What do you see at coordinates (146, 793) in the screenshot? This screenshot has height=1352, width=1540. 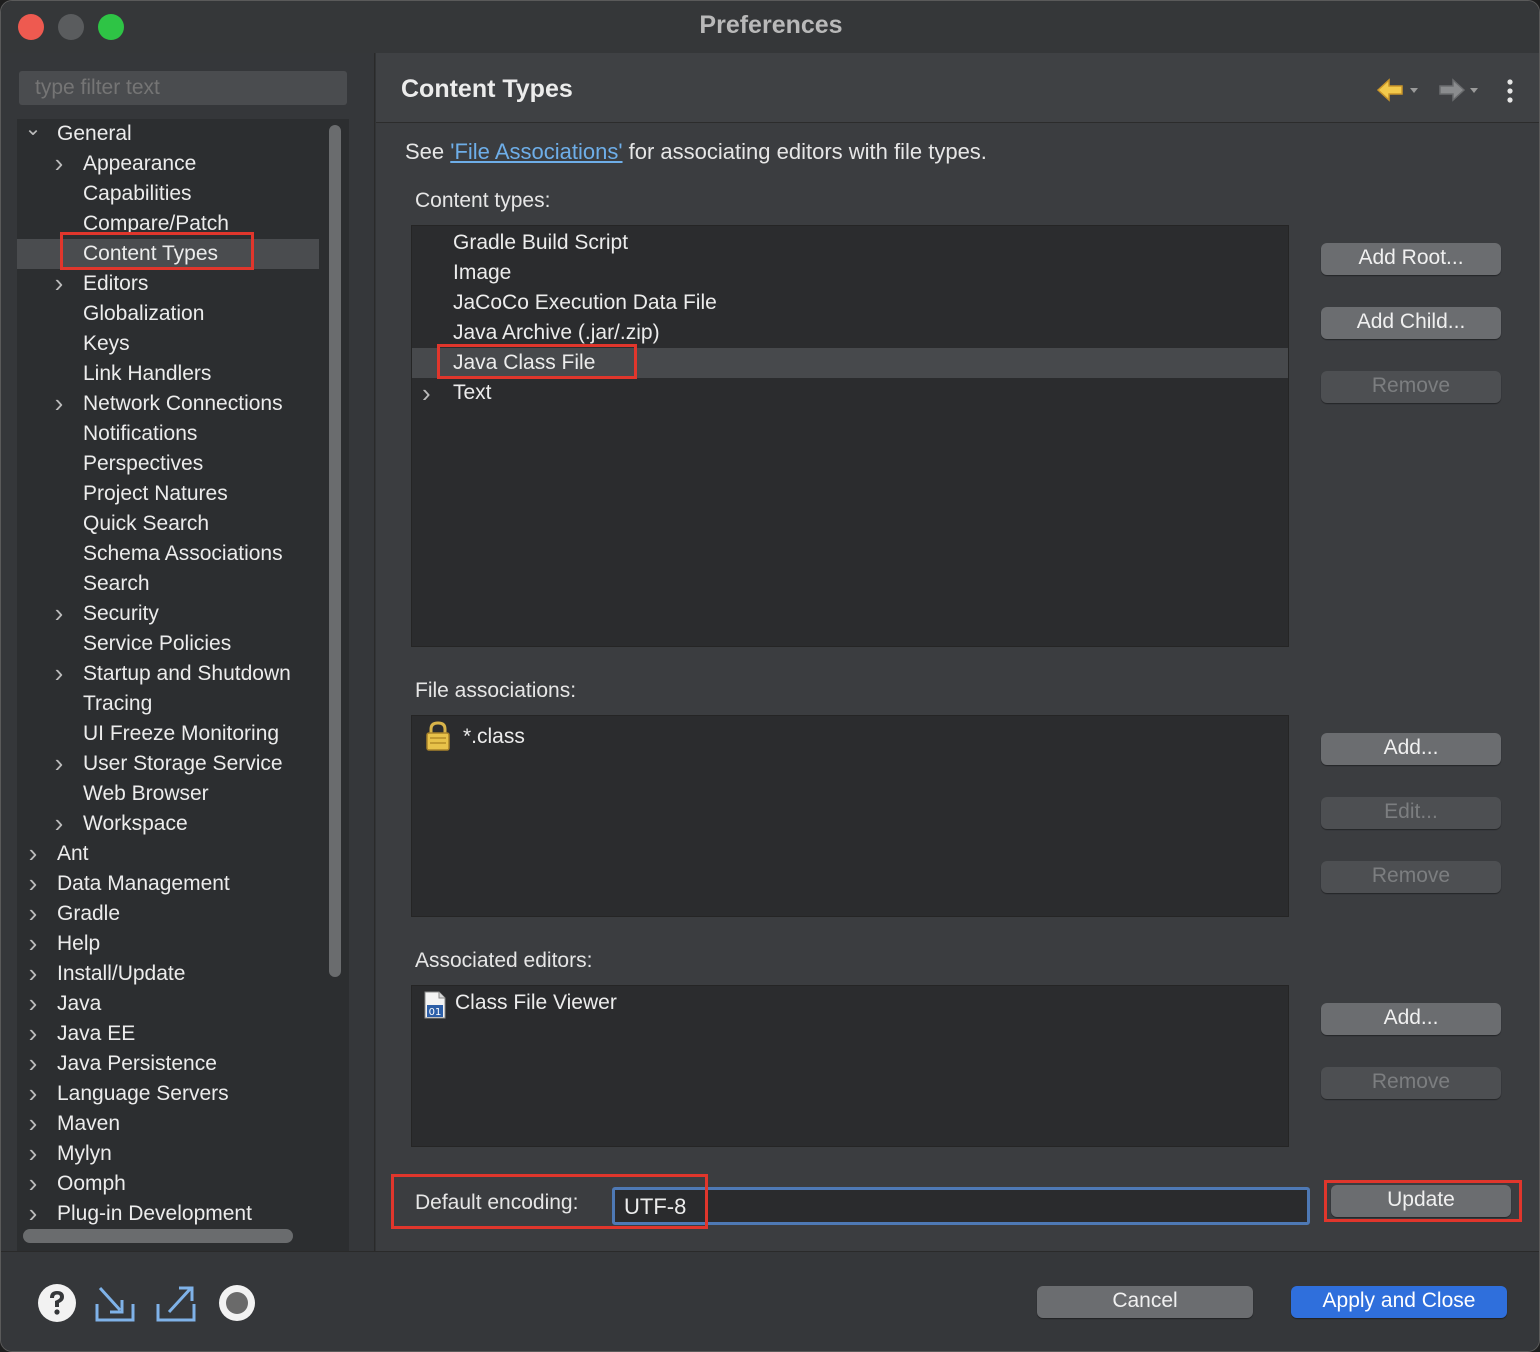 I see `tree-item-label: Web Browser` at bounding box center [146, 793].